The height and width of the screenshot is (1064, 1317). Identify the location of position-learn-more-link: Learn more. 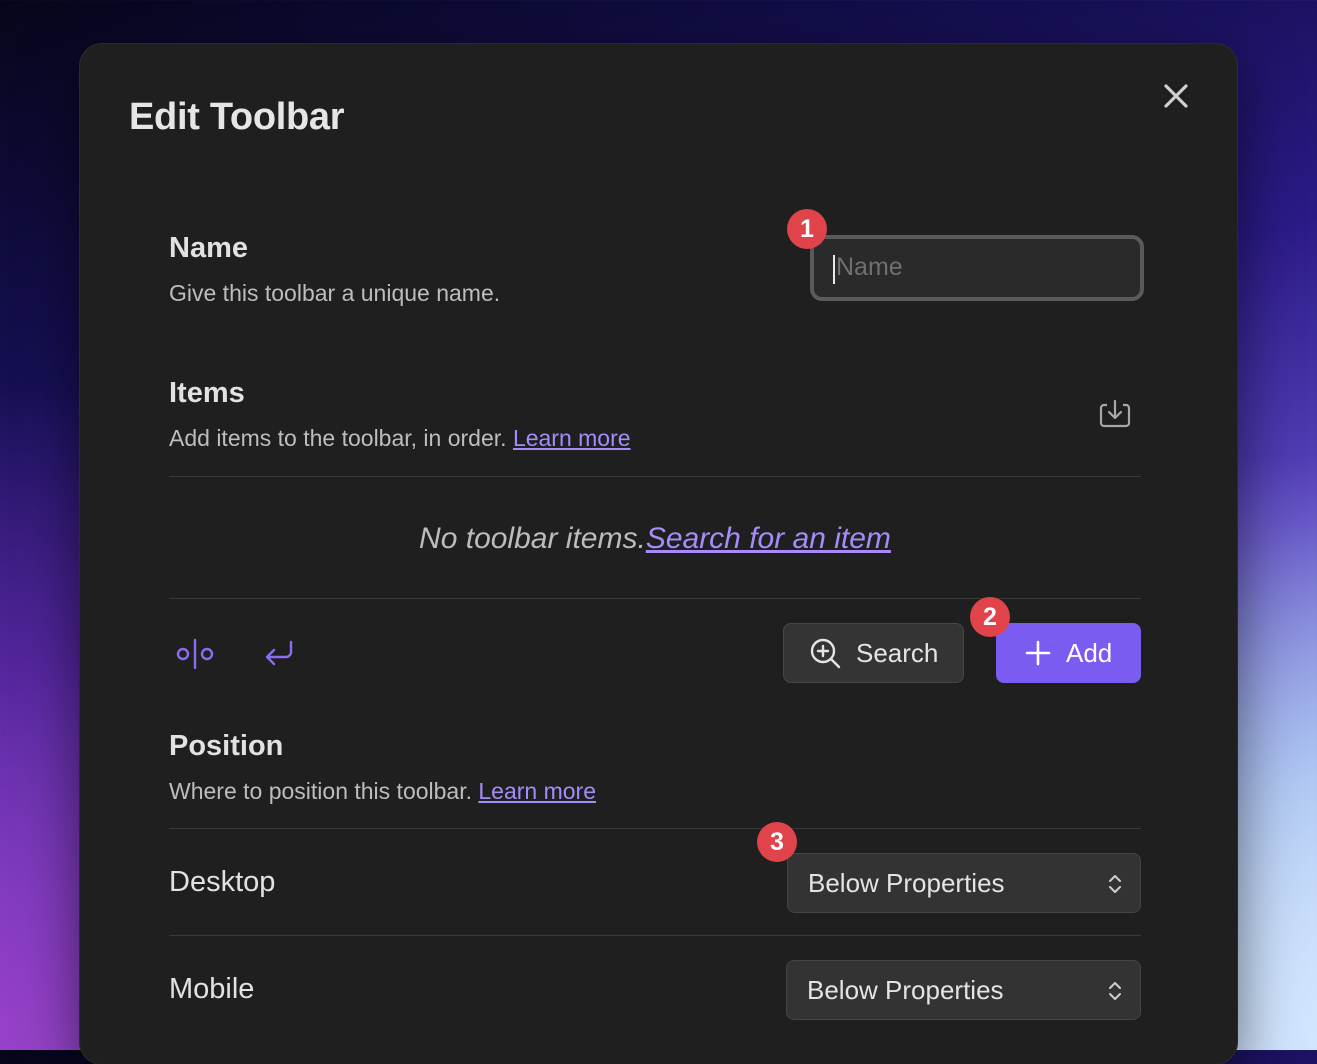
(537, 791).